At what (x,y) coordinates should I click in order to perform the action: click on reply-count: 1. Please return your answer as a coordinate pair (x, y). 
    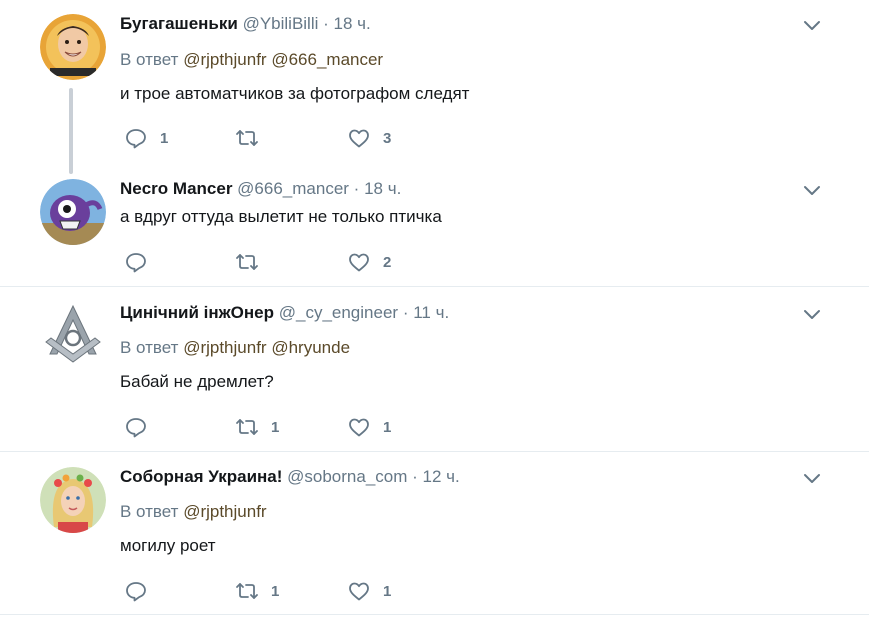
    Looking at the image, I should click on (164, 138).